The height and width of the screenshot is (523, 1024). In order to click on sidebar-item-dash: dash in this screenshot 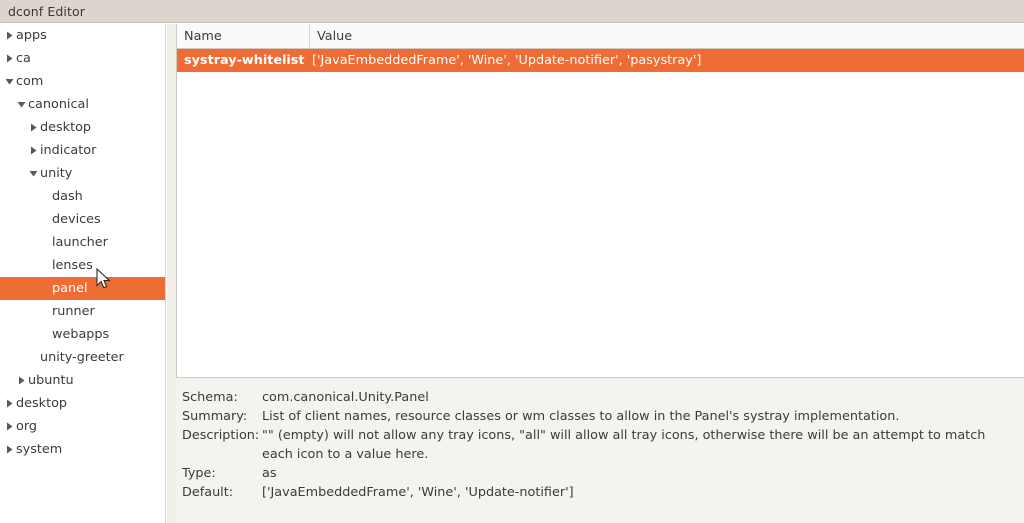, I will do `click(82, 196)`.